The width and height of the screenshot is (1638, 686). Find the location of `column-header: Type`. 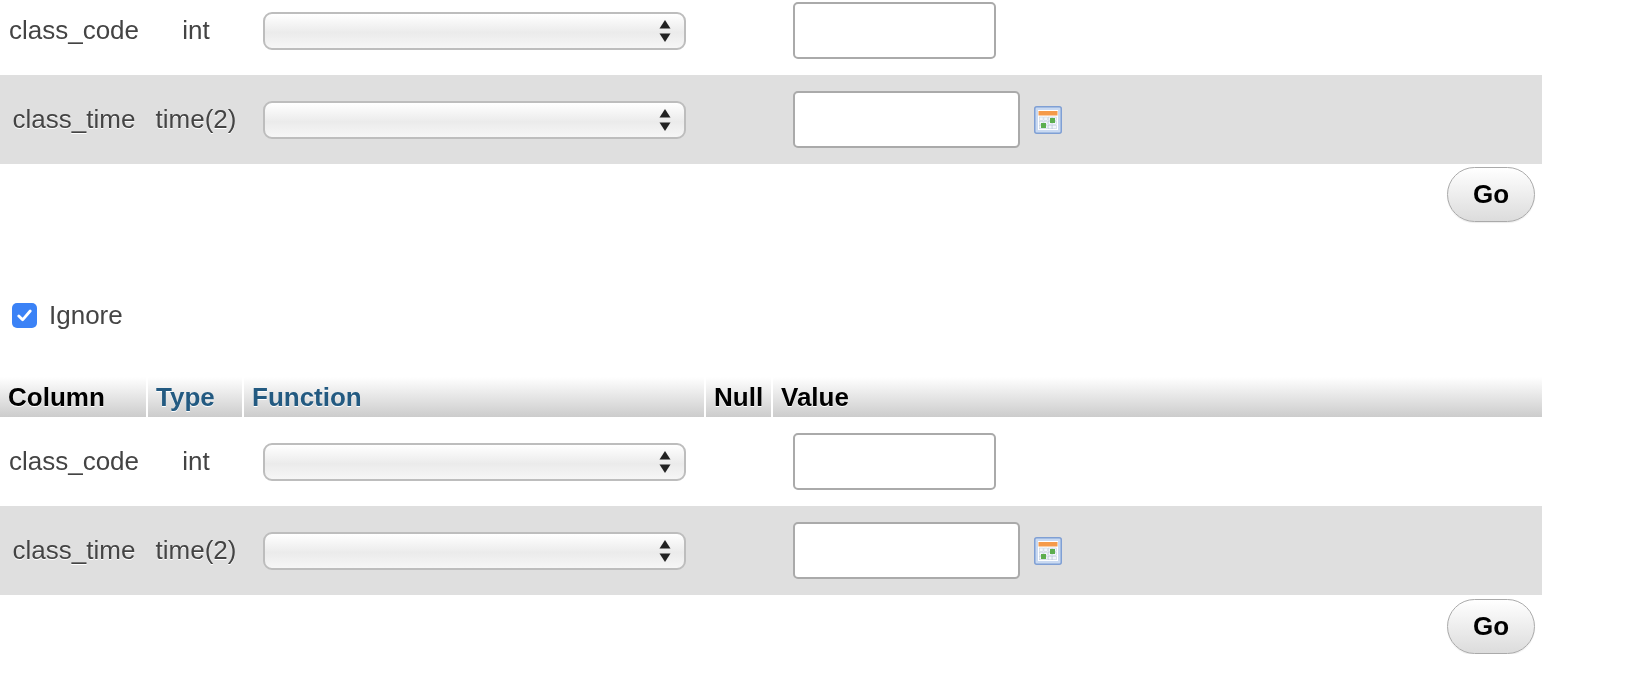

column-header: Type is located at coordinates (196, 397).